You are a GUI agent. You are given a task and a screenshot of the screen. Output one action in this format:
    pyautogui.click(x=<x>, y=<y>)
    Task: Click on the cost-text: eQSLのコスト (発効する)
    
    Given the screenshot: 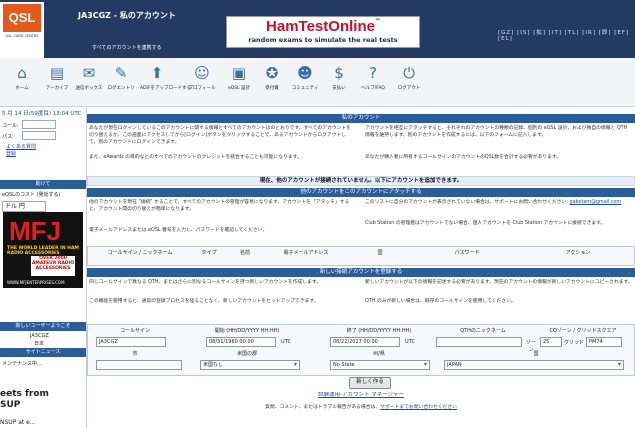 What is the action you would take?
    pyautogui.click(x=31, y=195)
    